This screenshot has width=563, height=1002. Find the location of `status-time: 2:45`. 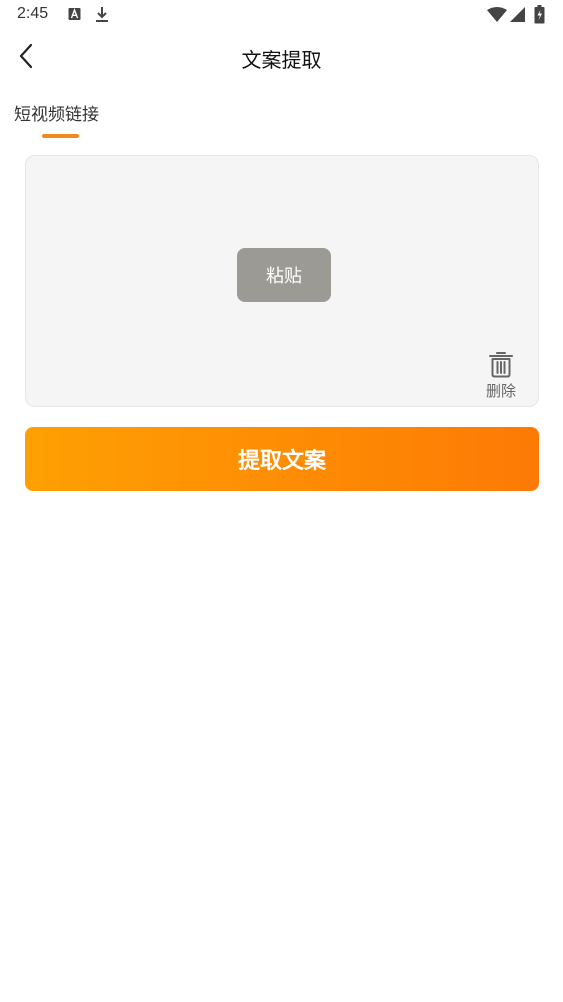

status-time: 2:45 is located at coordinates (33, 13).